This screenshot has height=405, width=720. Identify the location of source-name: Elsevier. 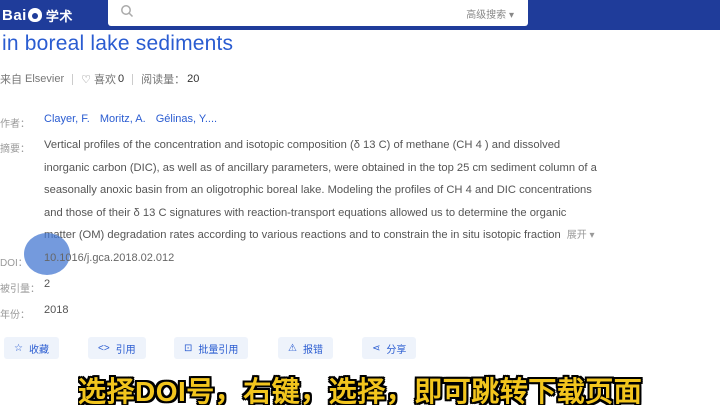
(44, 79).